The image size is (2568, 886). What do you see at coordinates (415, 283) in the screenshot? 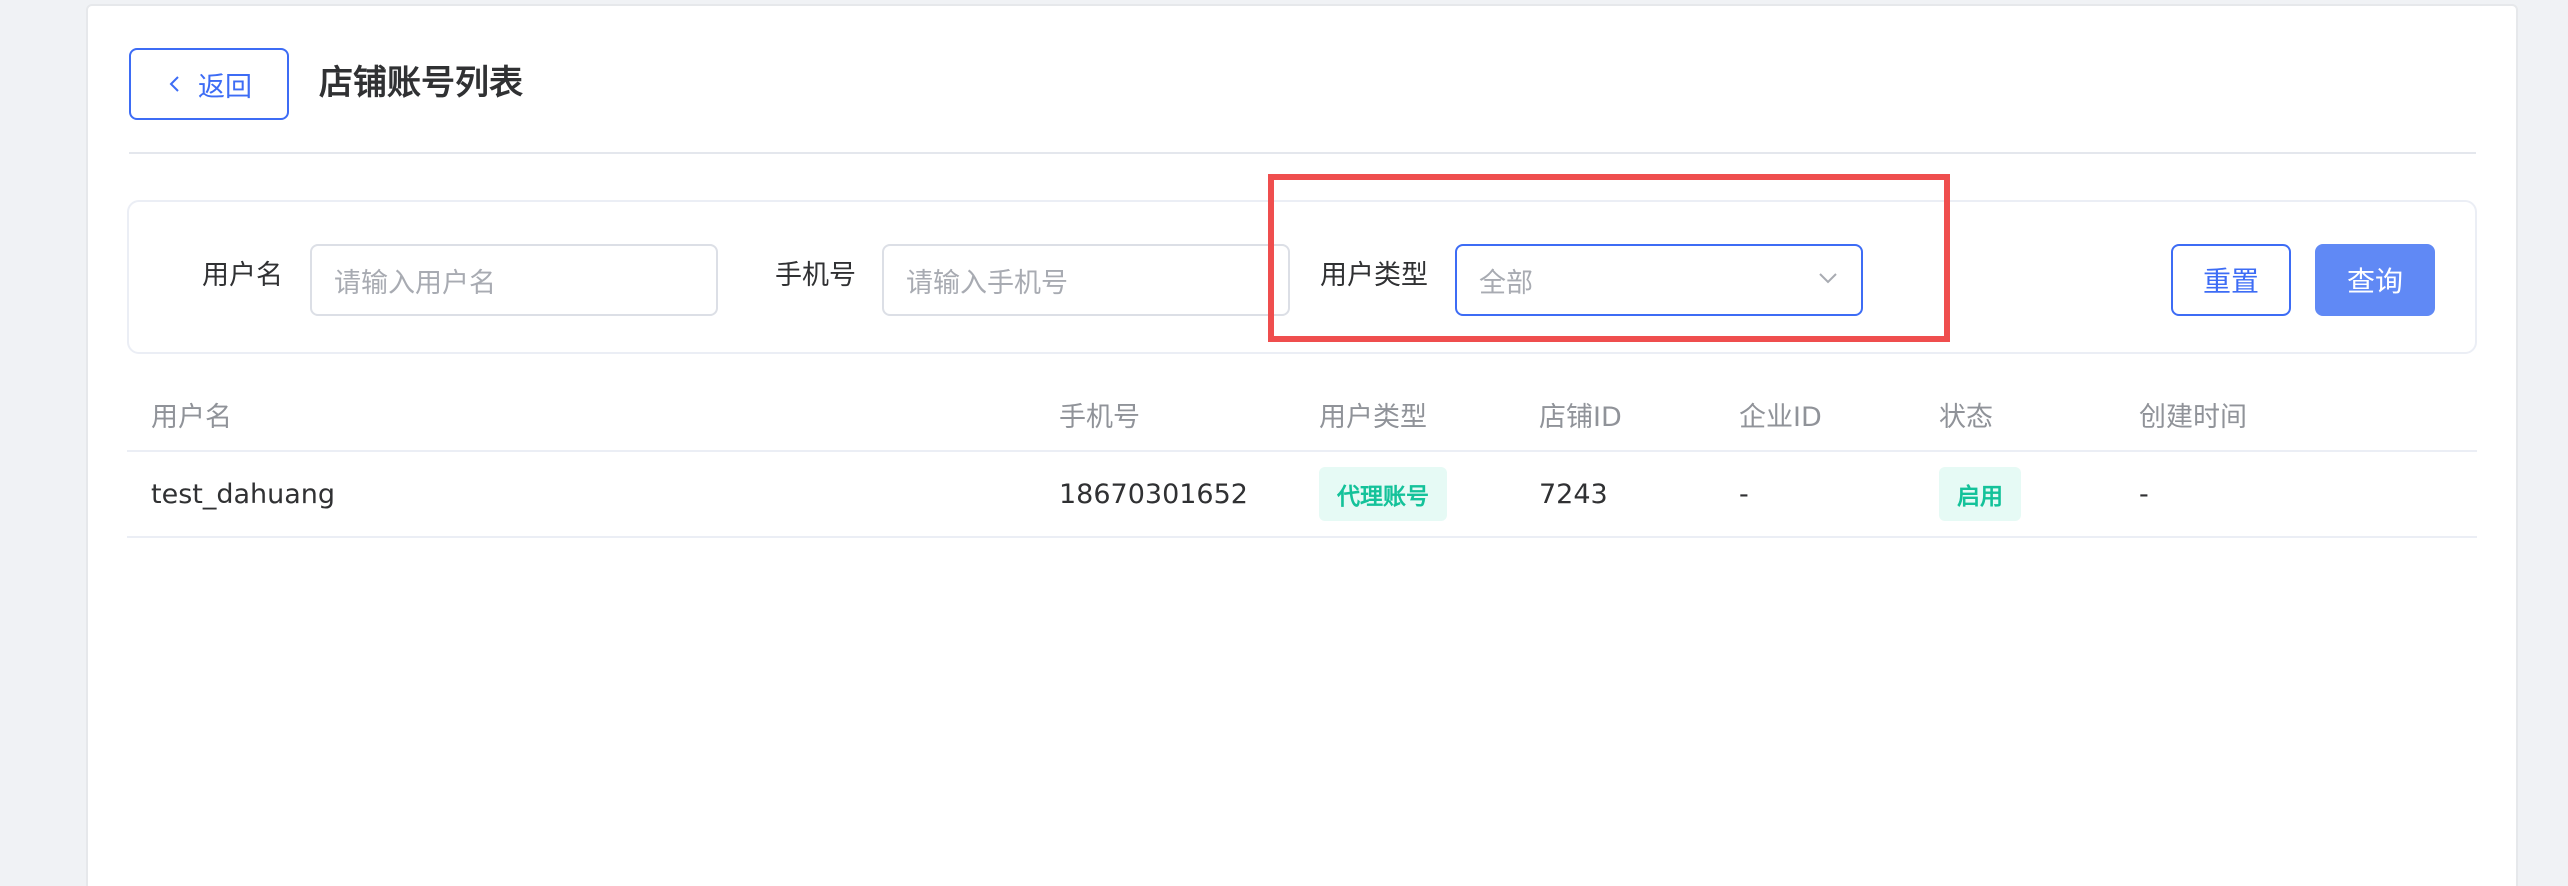
I see `username-placeholder: 请输入用户名` at bounding box center [415, 283].